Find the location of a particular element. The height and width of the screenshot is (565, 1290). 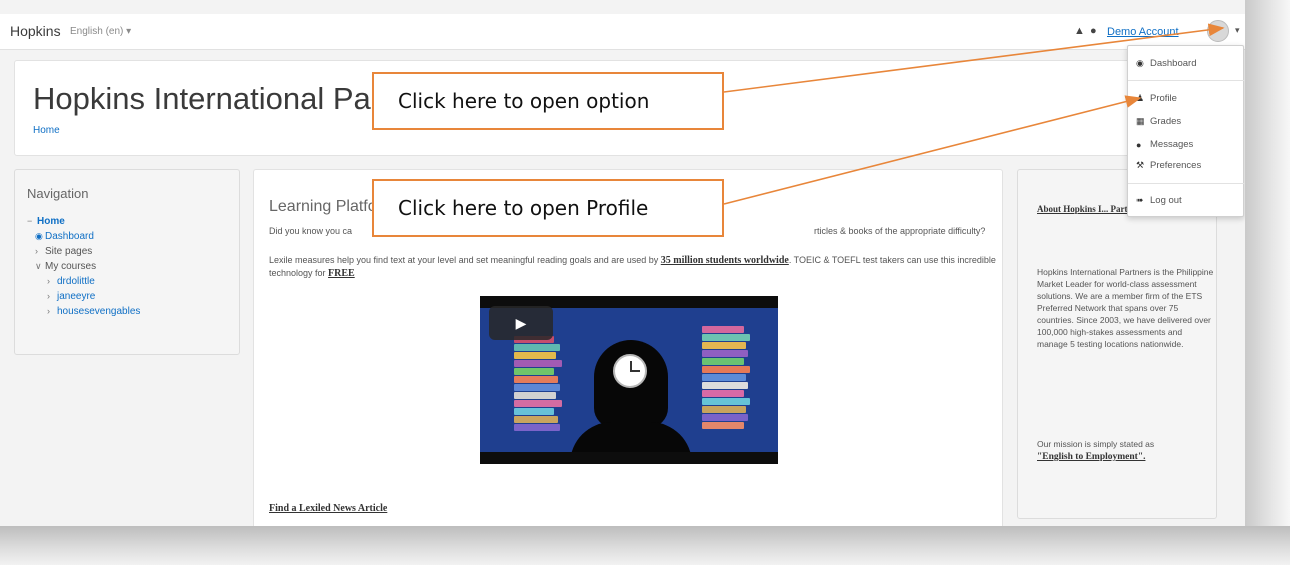

callout-arrows is located at coordinates (974, 114).